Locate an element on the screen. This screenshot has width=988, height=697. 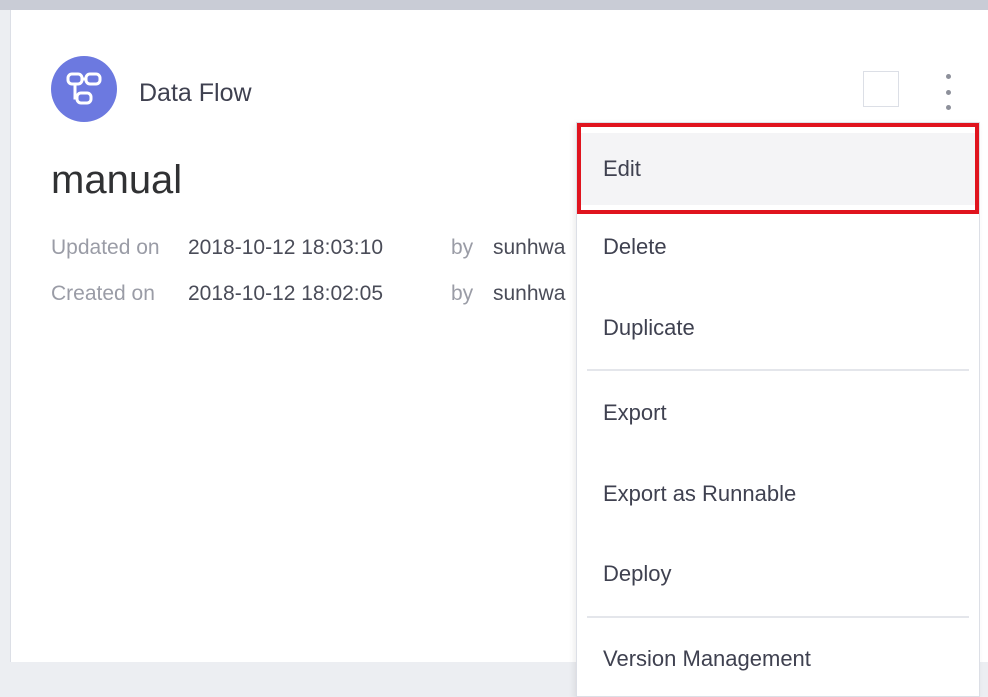
card-title: manual is located at coordinates (116, 180).